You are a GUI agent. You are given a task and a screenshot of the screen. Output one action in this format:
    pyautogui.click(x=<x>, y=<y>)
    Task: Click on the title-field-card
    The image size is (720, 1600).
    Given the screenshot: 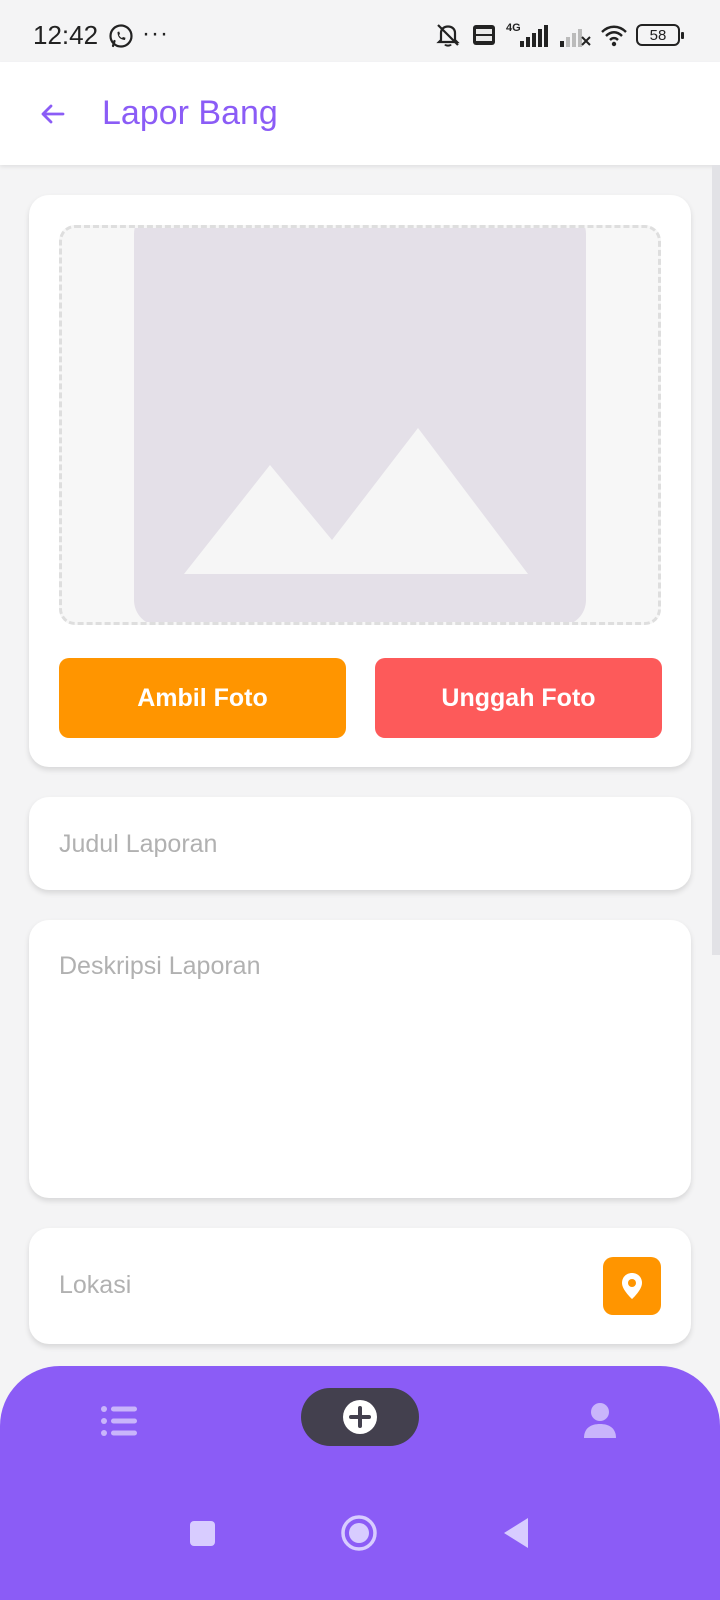 What is the action you would take?
    pyautogui.click(x=360, y=843)
    